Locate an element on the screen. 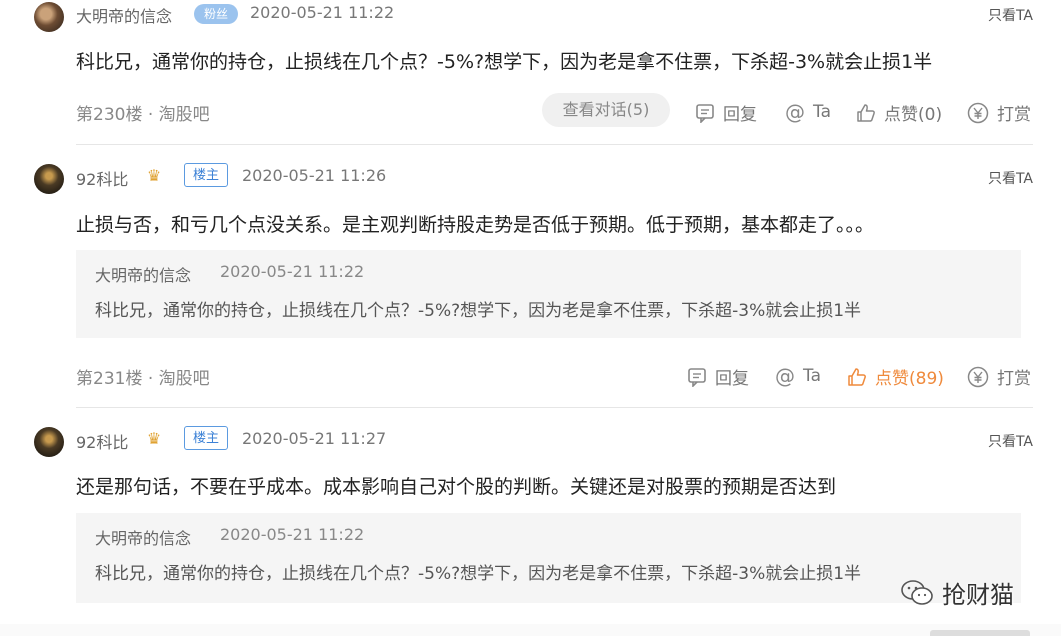 The width and height of the screenshot is (1061, 636). post-time: 2020-05-21 11:27 is located at coordinates (314, 438).